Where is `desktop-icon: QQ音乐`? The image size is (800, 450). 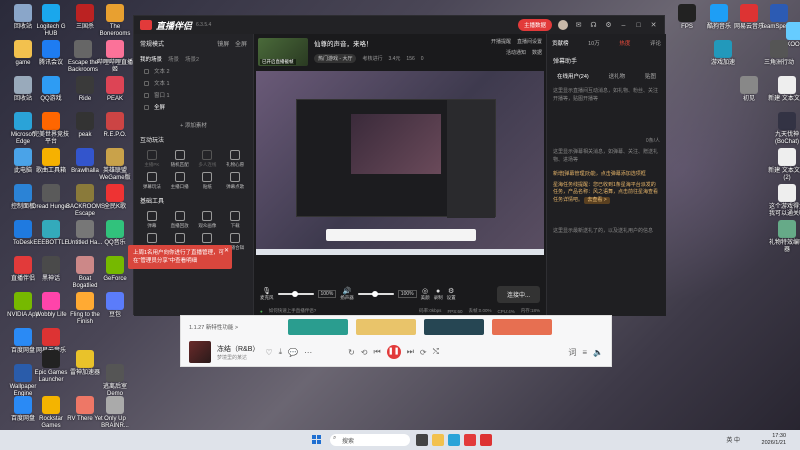 desktop-icon: QQ音乐 is located at coordinates (115, 233).